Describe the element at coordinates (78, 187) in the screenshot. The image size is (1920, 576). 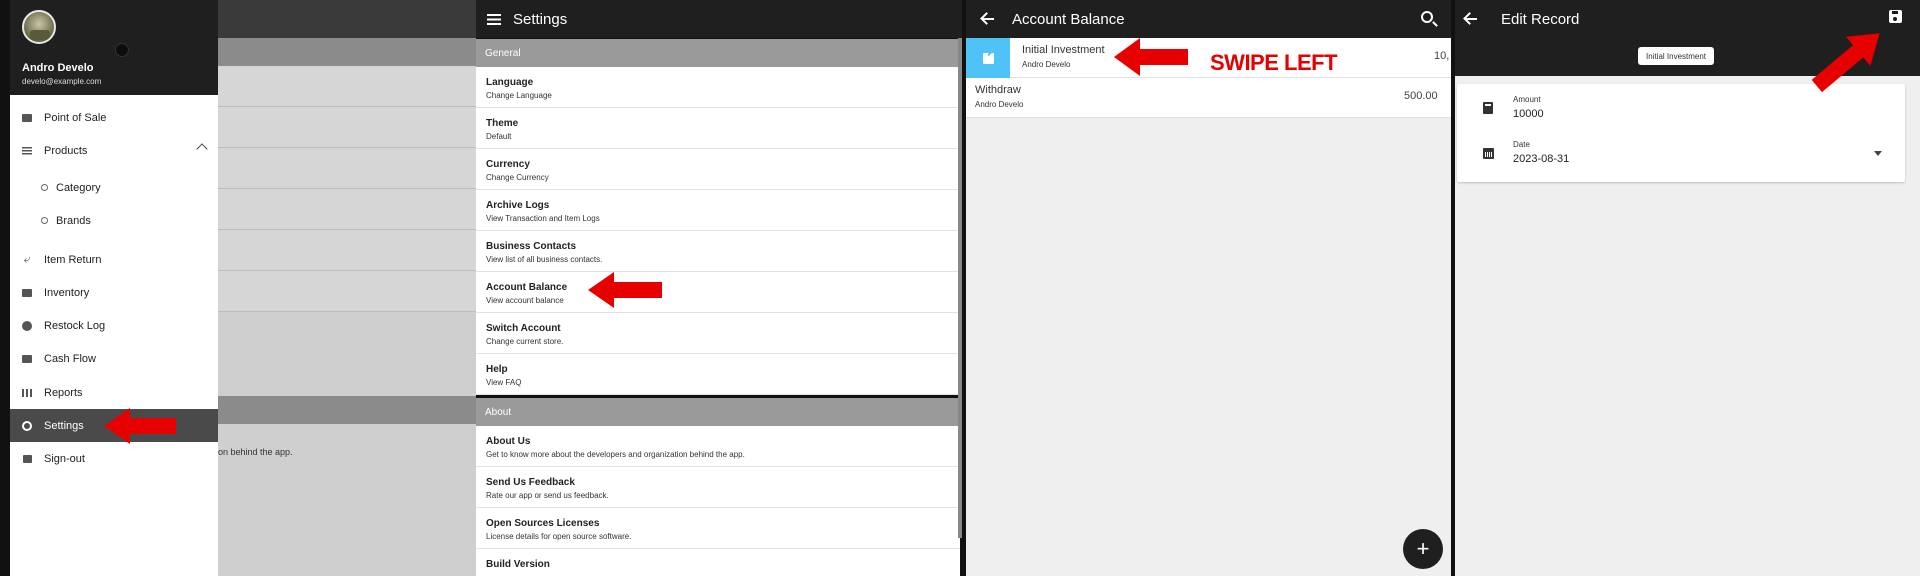
I see `nav-item-label: Category` at that location.